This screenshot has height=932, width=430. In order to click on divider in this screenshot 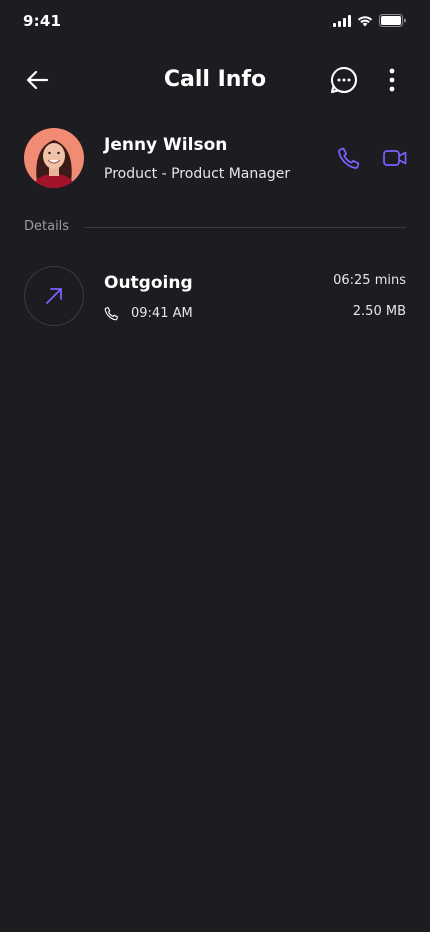, I will do `click(245, 227)`.